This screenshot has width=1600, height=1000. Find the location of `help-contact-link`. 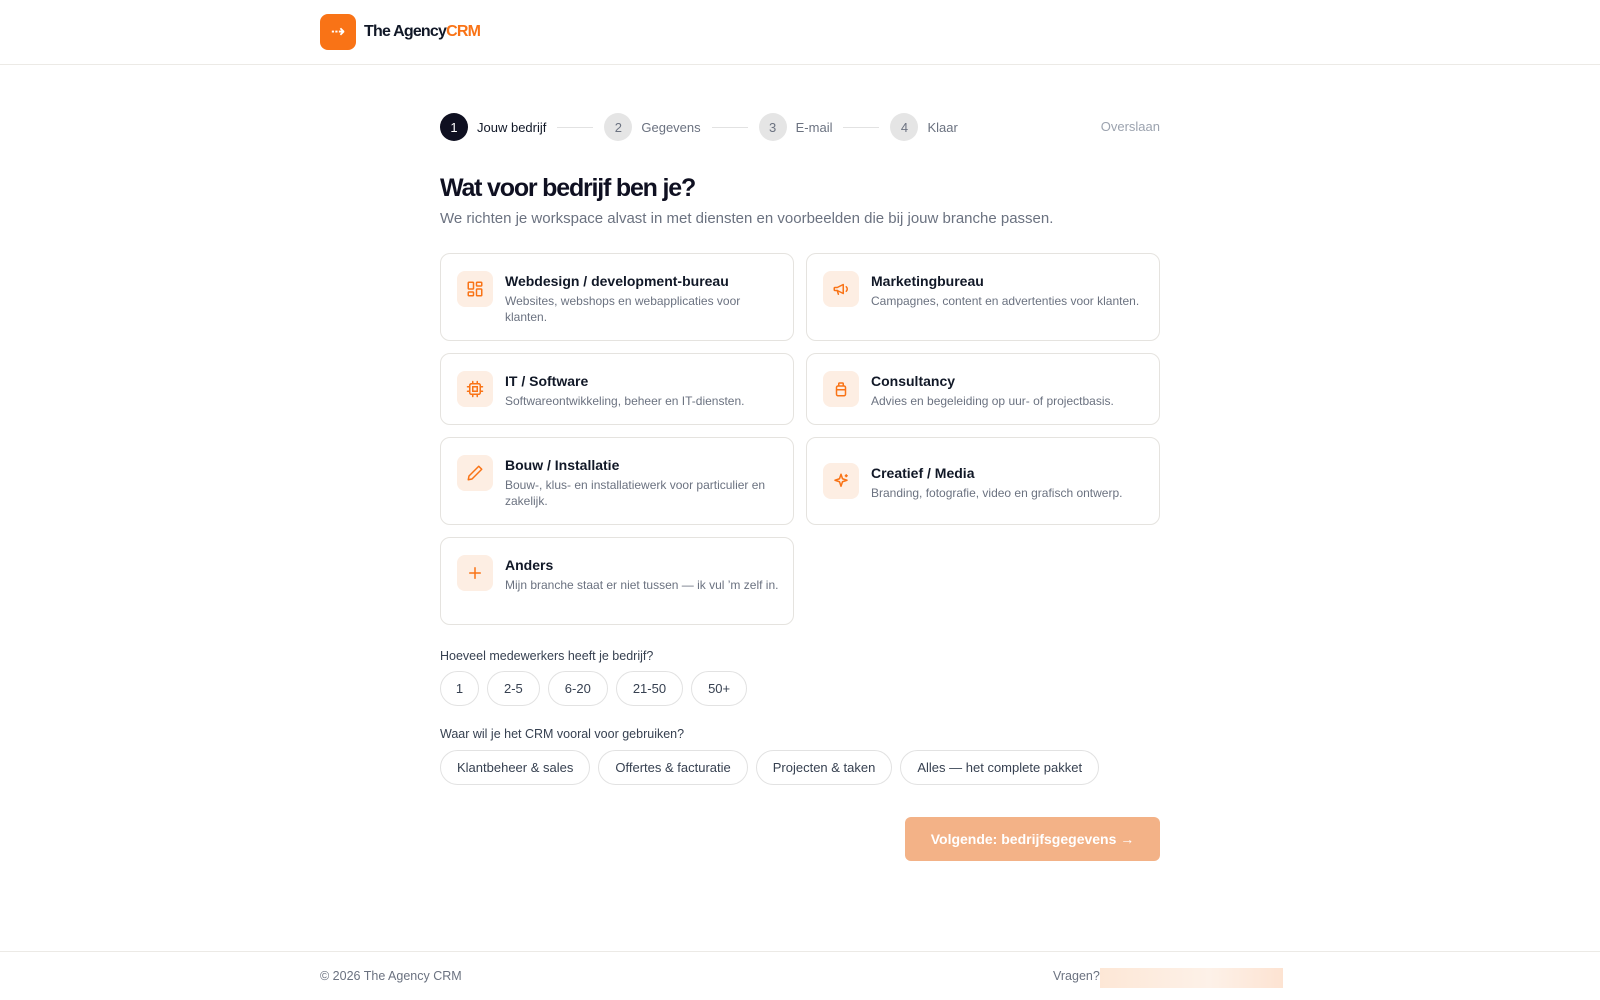

help-contact-link is located at coordinates (1191, 978).